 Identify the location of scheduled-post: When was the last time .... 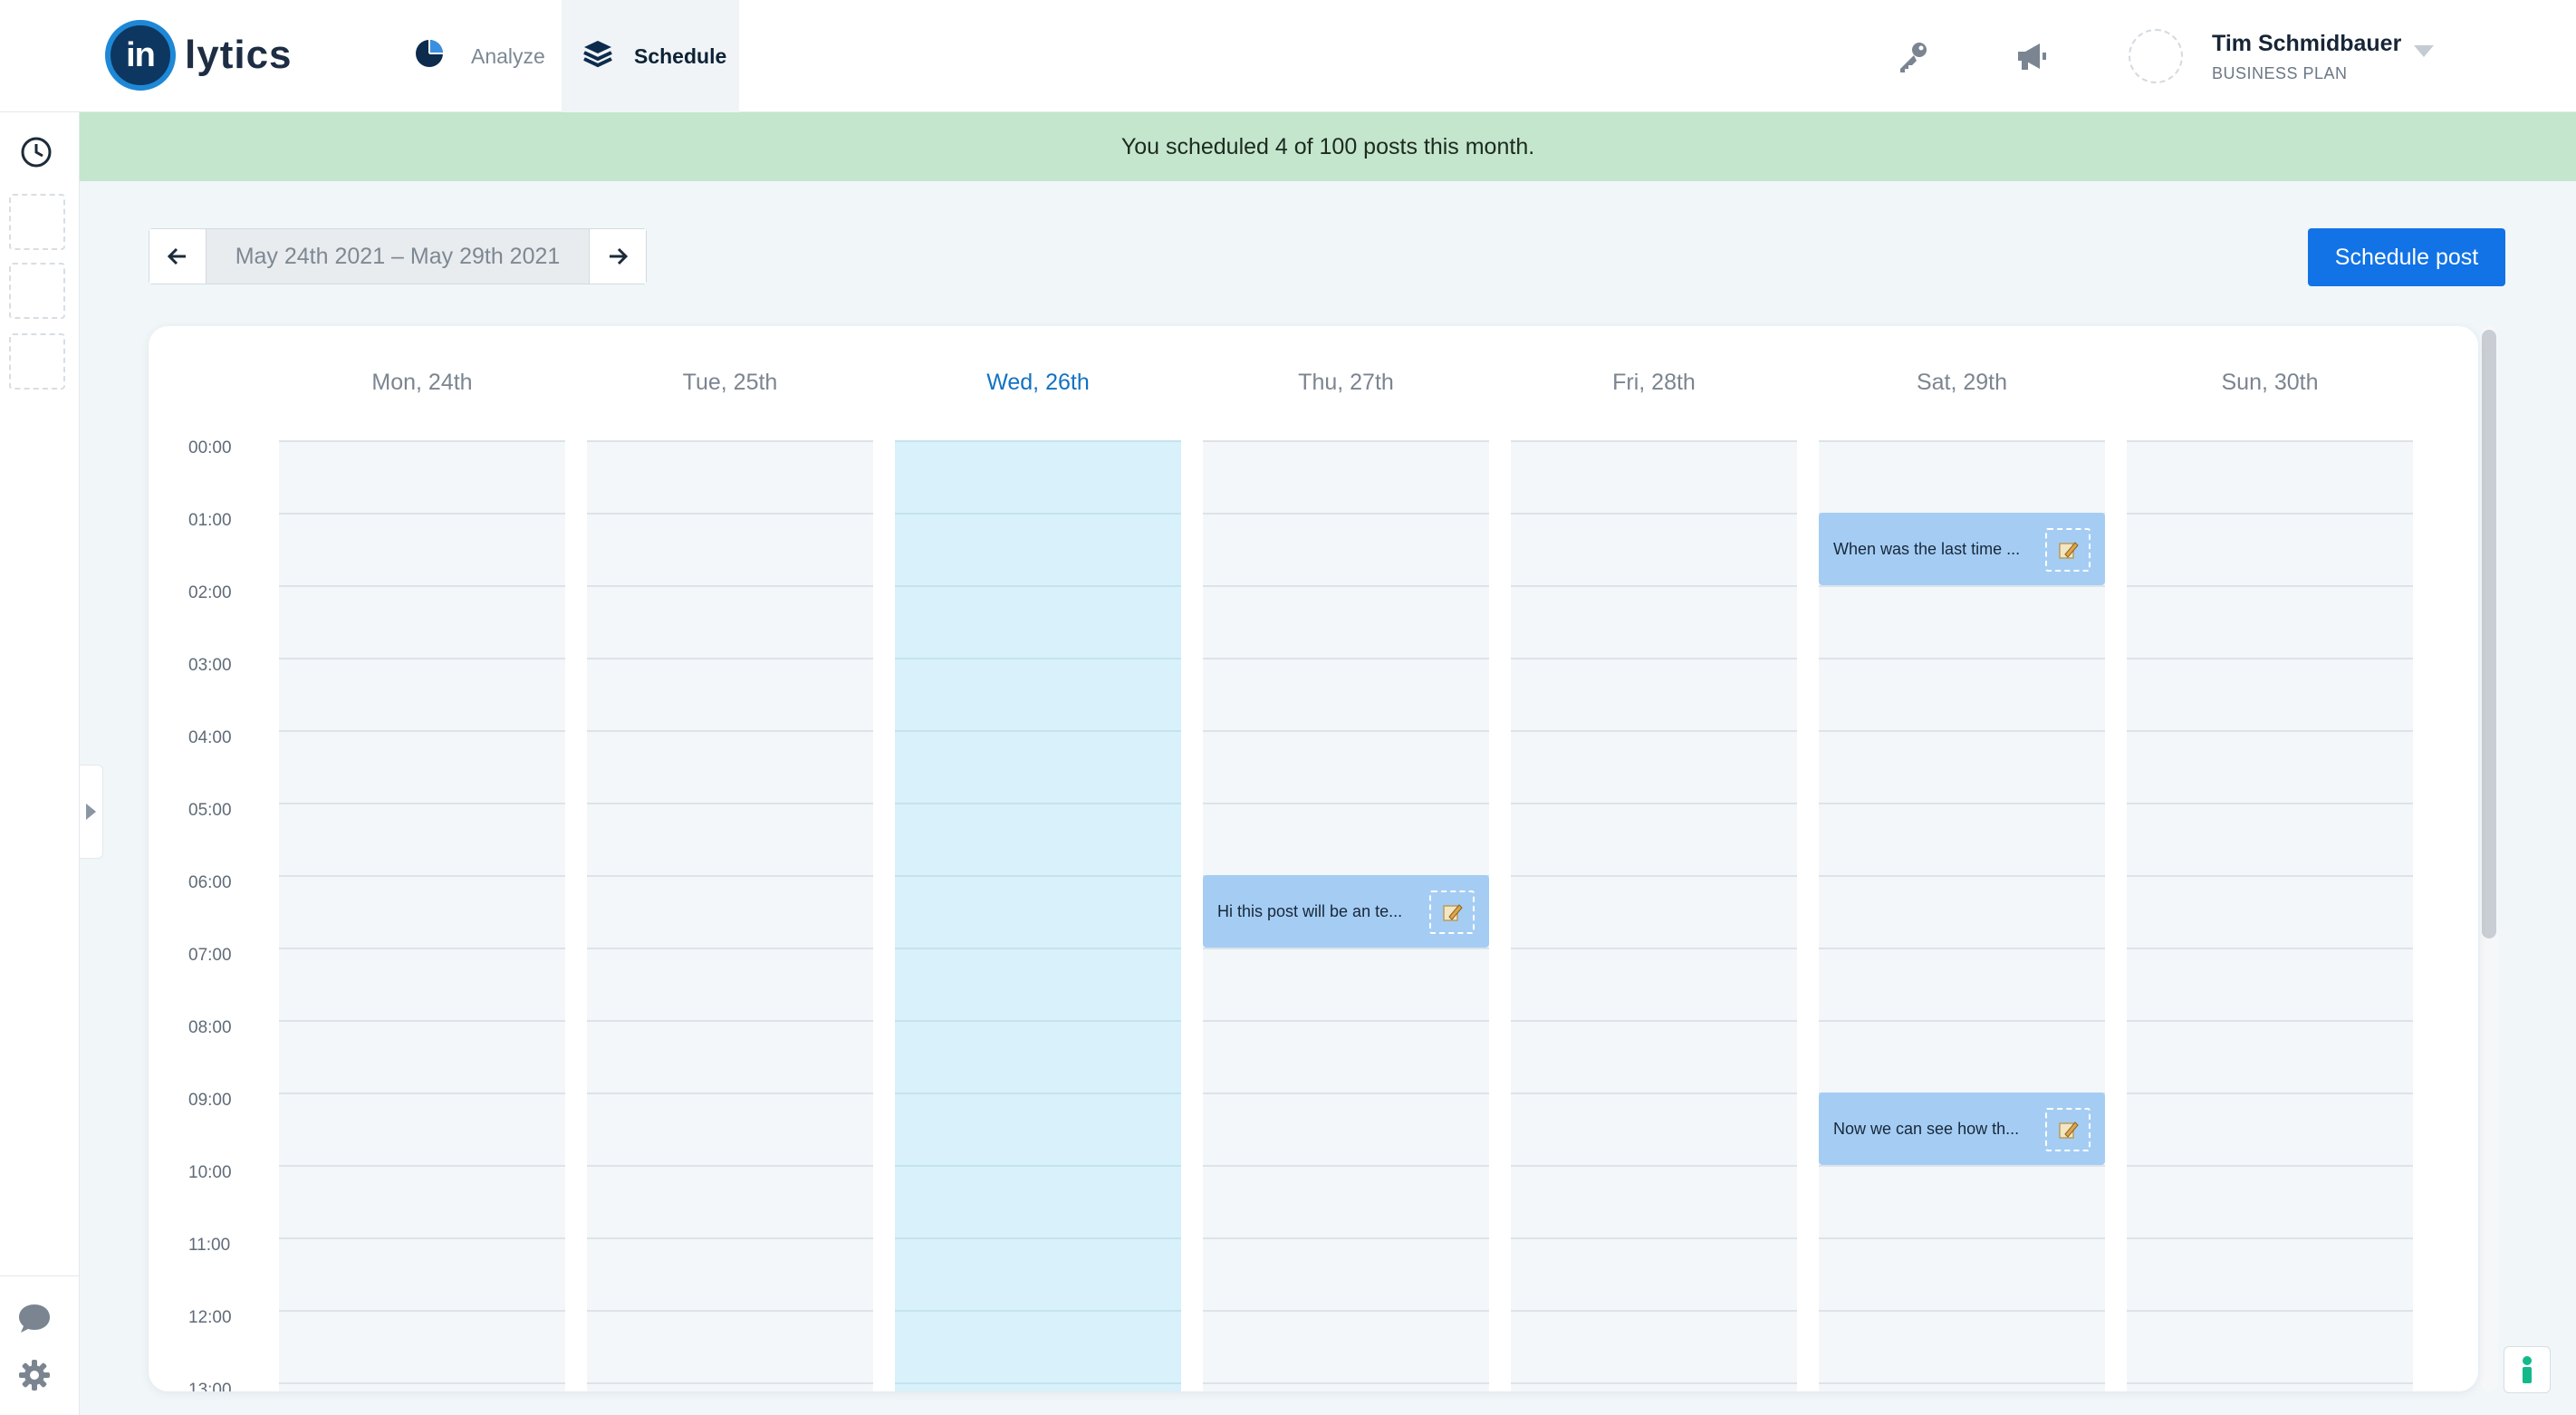
(1962, 549).